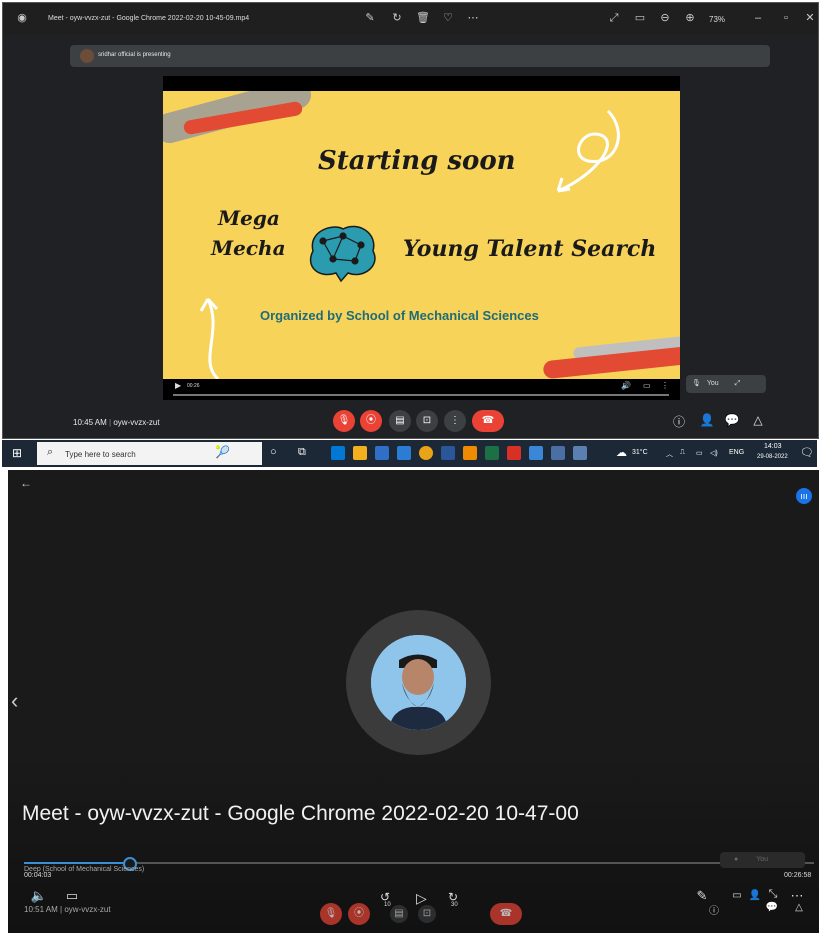 The height and width of the screenshot is (933, 819). What do you see at coordinates (798, 875) in the screenshot?
I see `total-duration: 00:26:58` at bounding box center [798, 875].